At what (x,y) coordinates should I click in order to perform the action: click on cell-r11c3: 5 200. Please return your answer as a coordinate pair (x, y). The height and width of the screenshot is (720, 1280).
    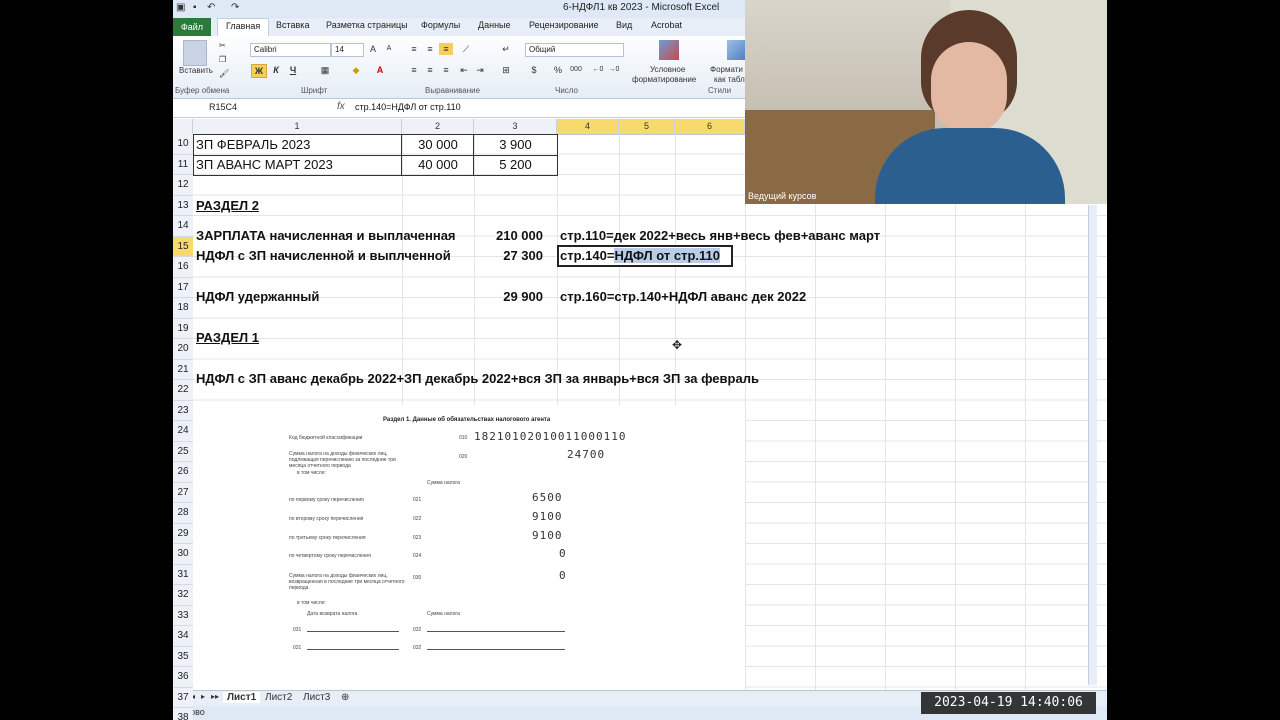
    Looking at the image, I should click on (515, 165).